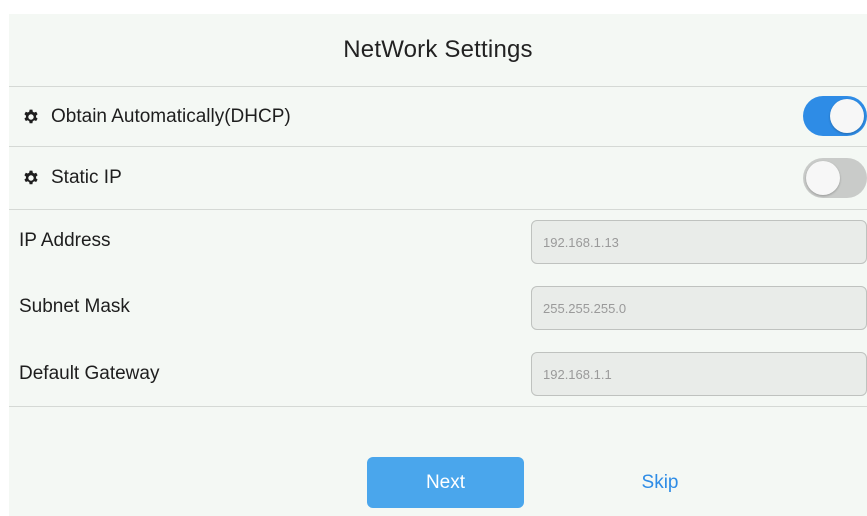 The image size is (867, 516). Describe the element at coordinates (699, 374) in the screenshot. I see `default-gateway-input` at that location.